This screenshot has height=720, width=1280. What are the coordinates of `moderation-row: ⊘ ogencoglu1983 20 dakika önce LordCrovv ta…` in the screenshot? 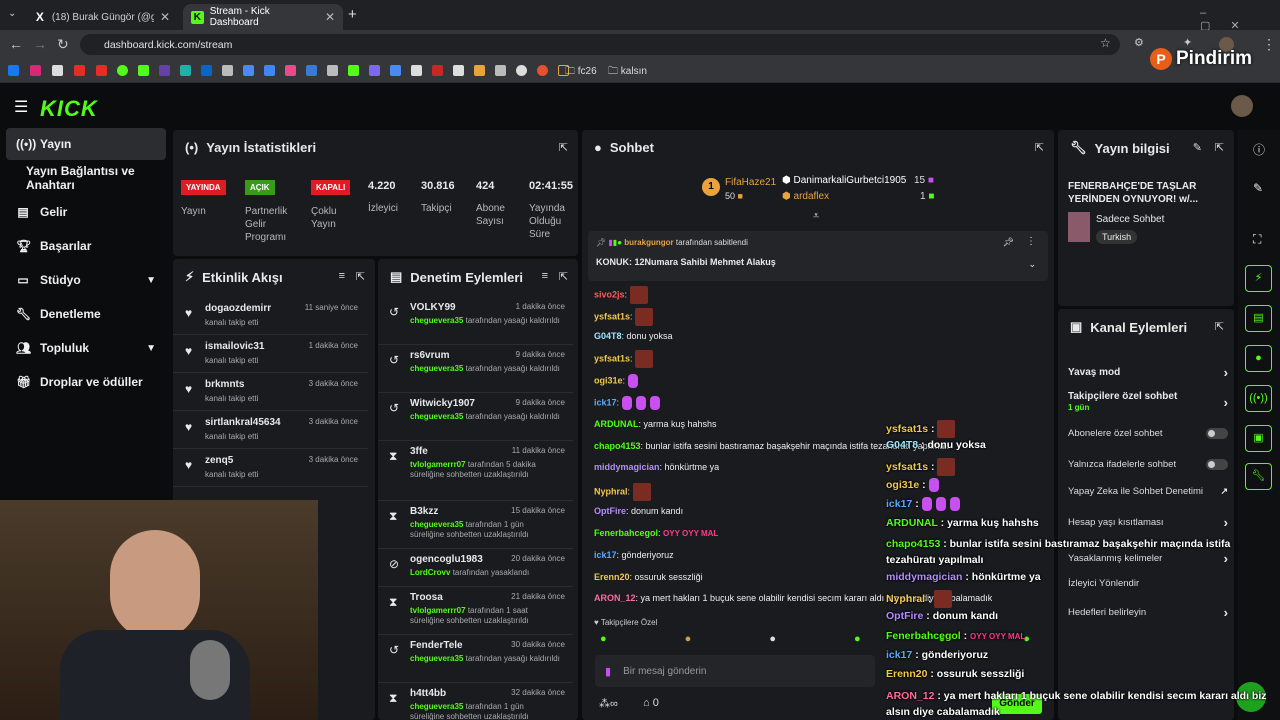 It's located at (475, 568).